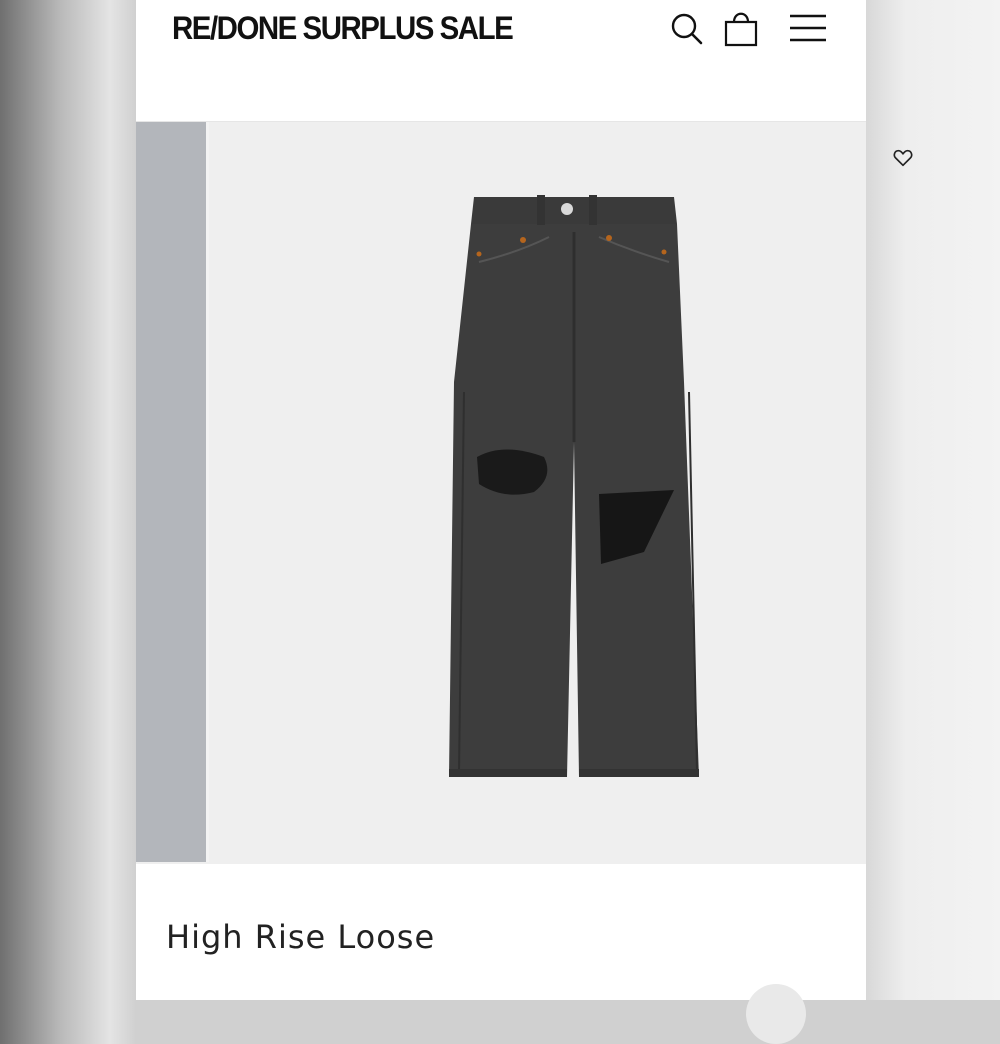 The width and height of the screenshot is (1000, 1044). Describe the element at coordinates (903, 158) in the screenshot. I see `heart-icon` at that location.